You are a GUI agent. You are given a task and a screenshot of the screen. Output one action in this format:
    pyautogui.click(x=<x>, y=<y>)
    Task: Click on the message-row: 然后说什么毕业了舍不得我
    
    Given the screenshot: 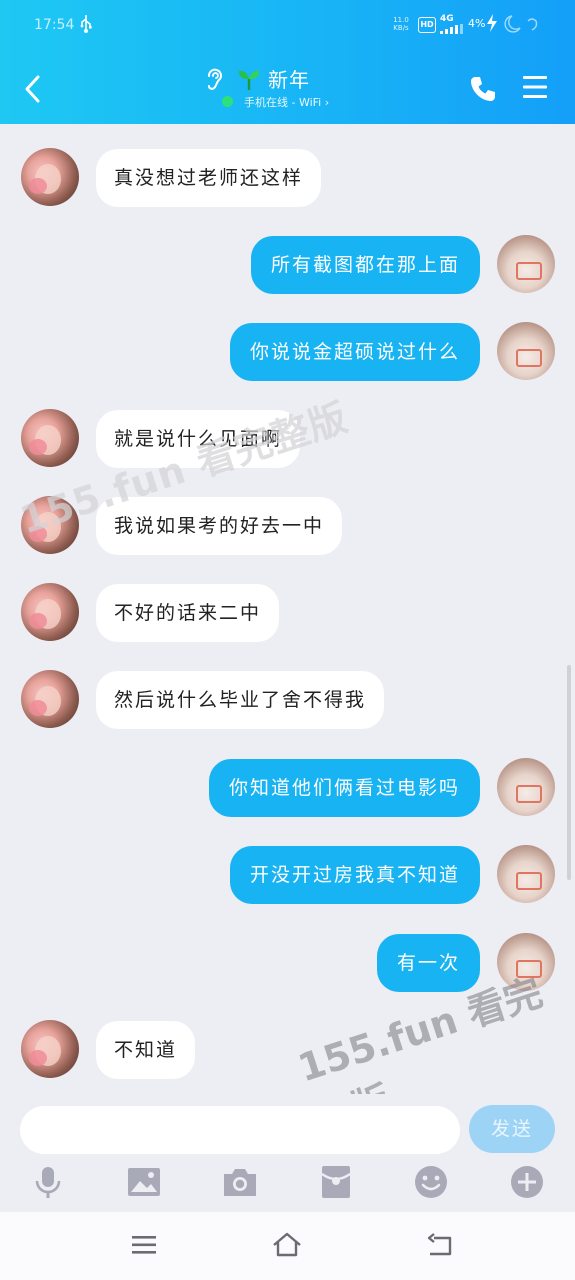 What is the action you would take?
    pyautogui.click(x=287, y=700)
    